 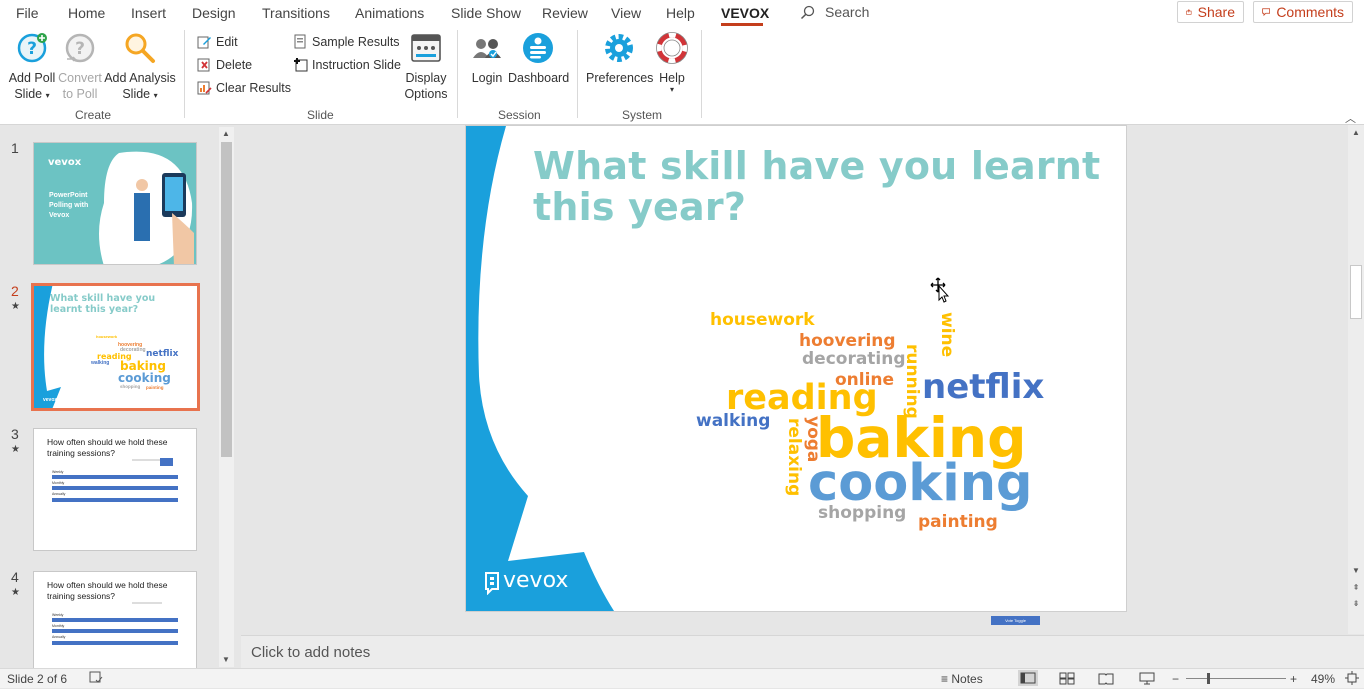 What do you see at coordinates (80, 94) in the screenshot?
I see `convert-label-2: to Poll` at bounding box center [80, 94].